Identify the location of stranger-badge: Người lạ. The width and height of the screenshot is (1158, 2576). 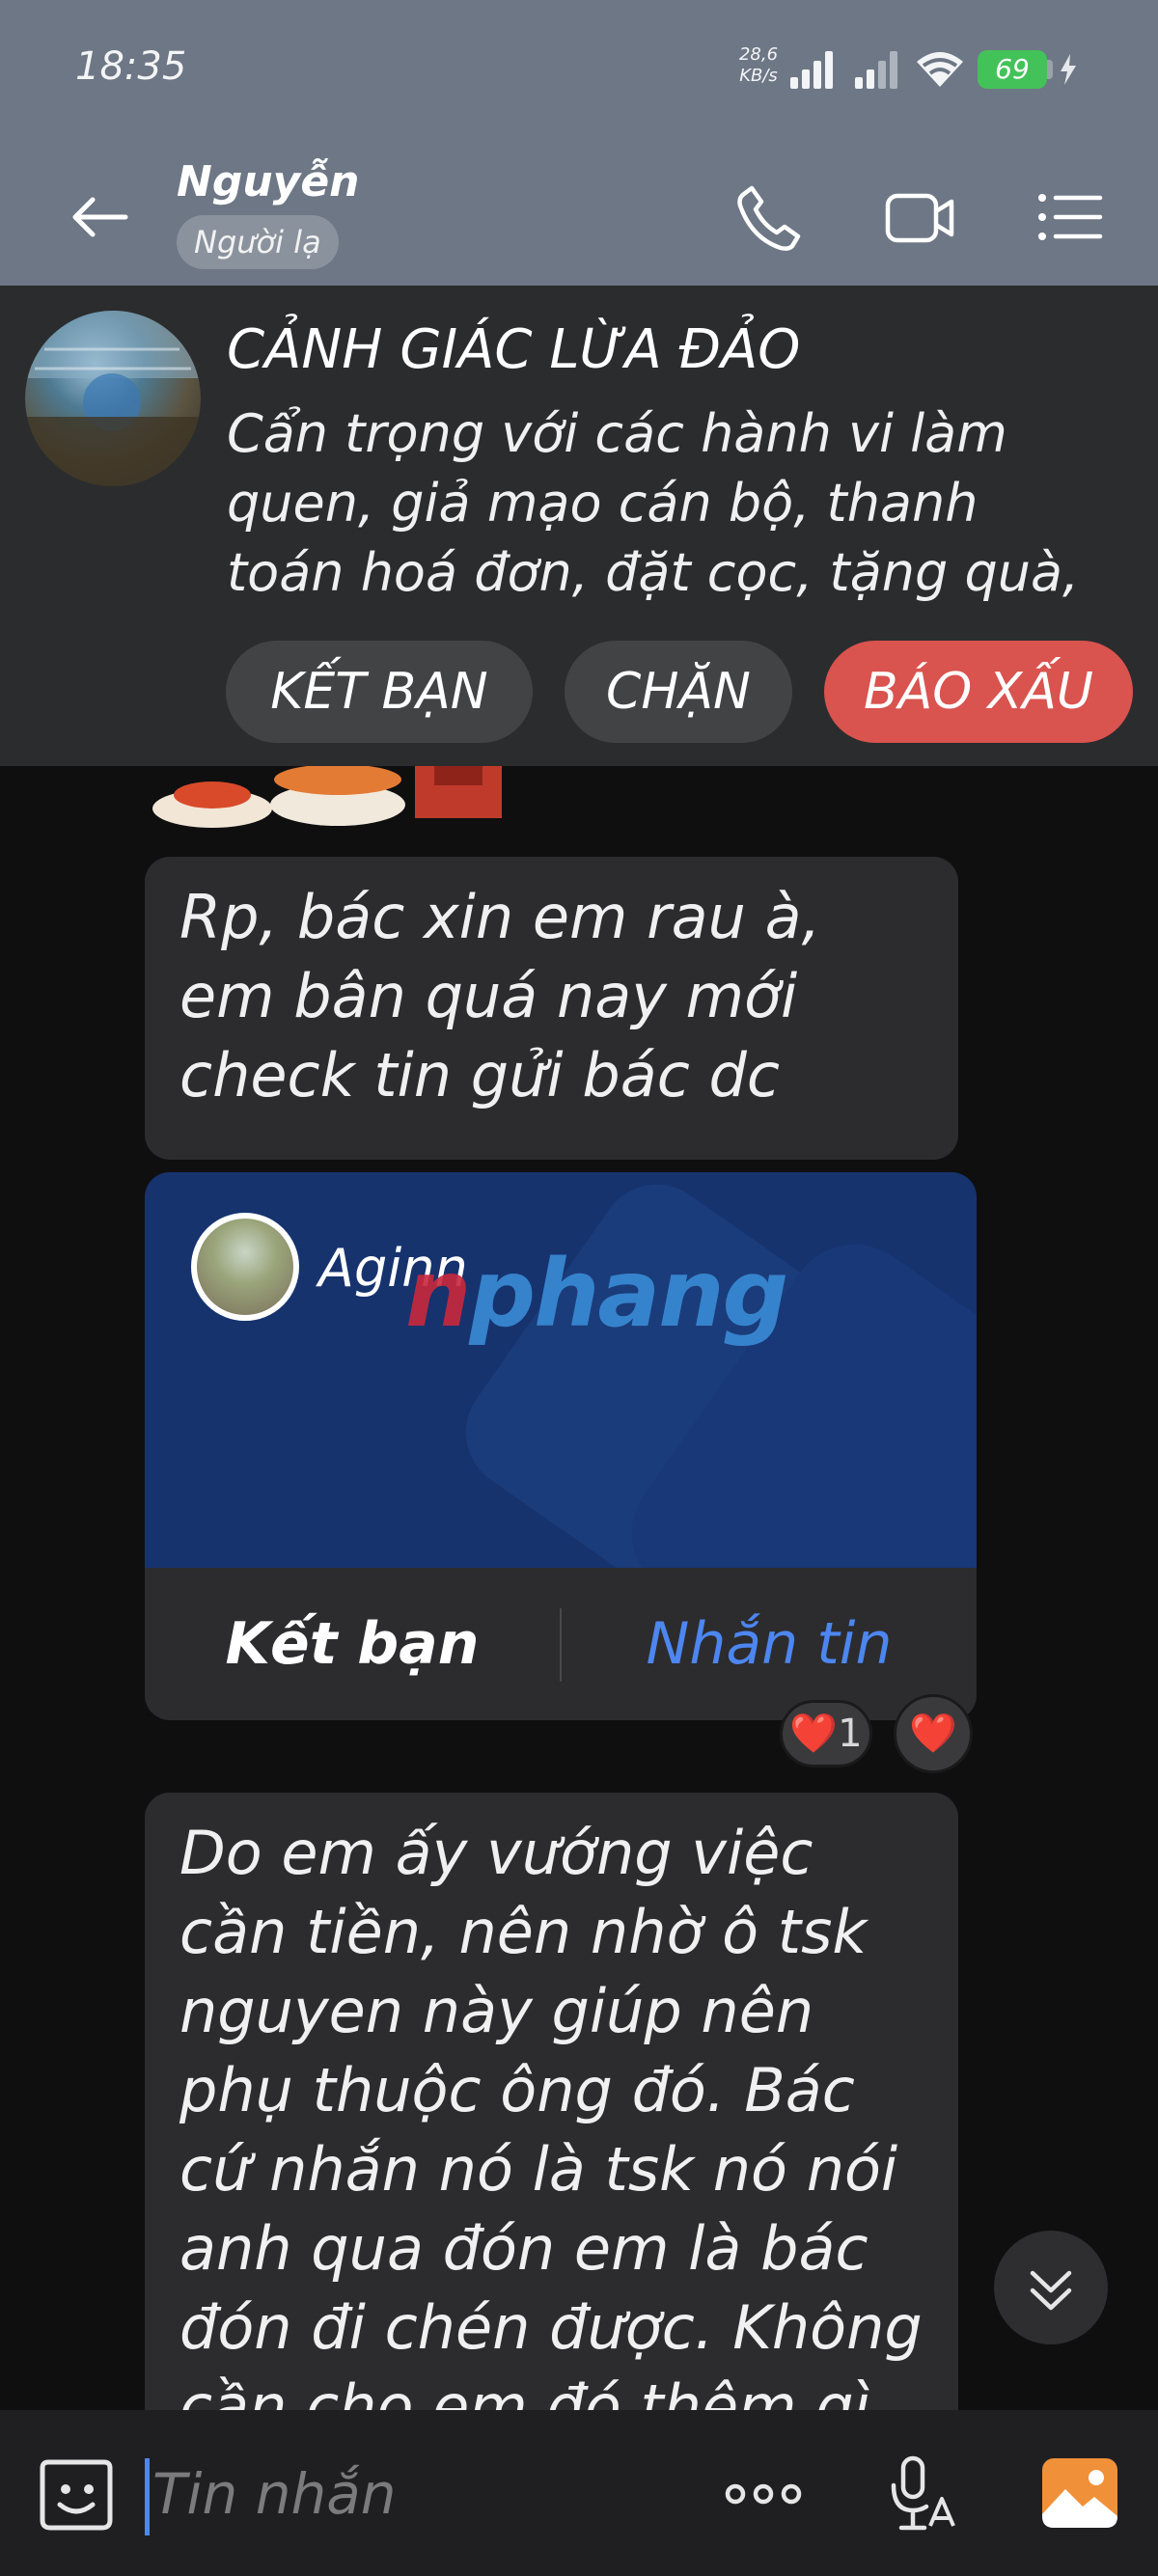
(258, 242).